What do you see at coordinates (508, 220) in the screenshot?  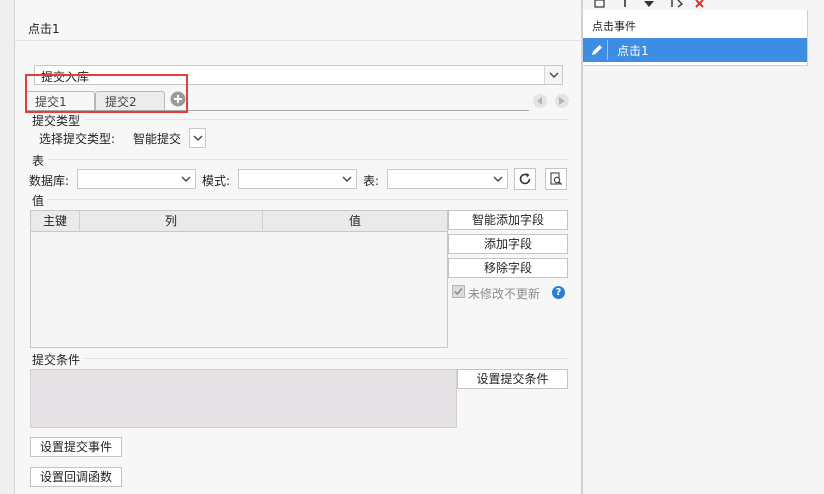 I see `smart-add-field-button: 智能添加字段` at bounding box center [508, 220].